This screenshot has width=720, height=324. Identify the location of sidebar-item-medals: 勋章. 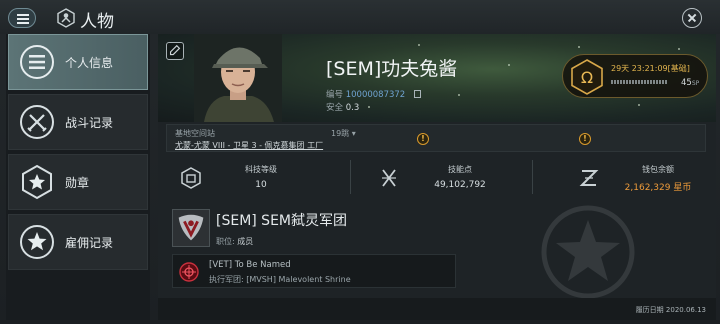
(78, 182).